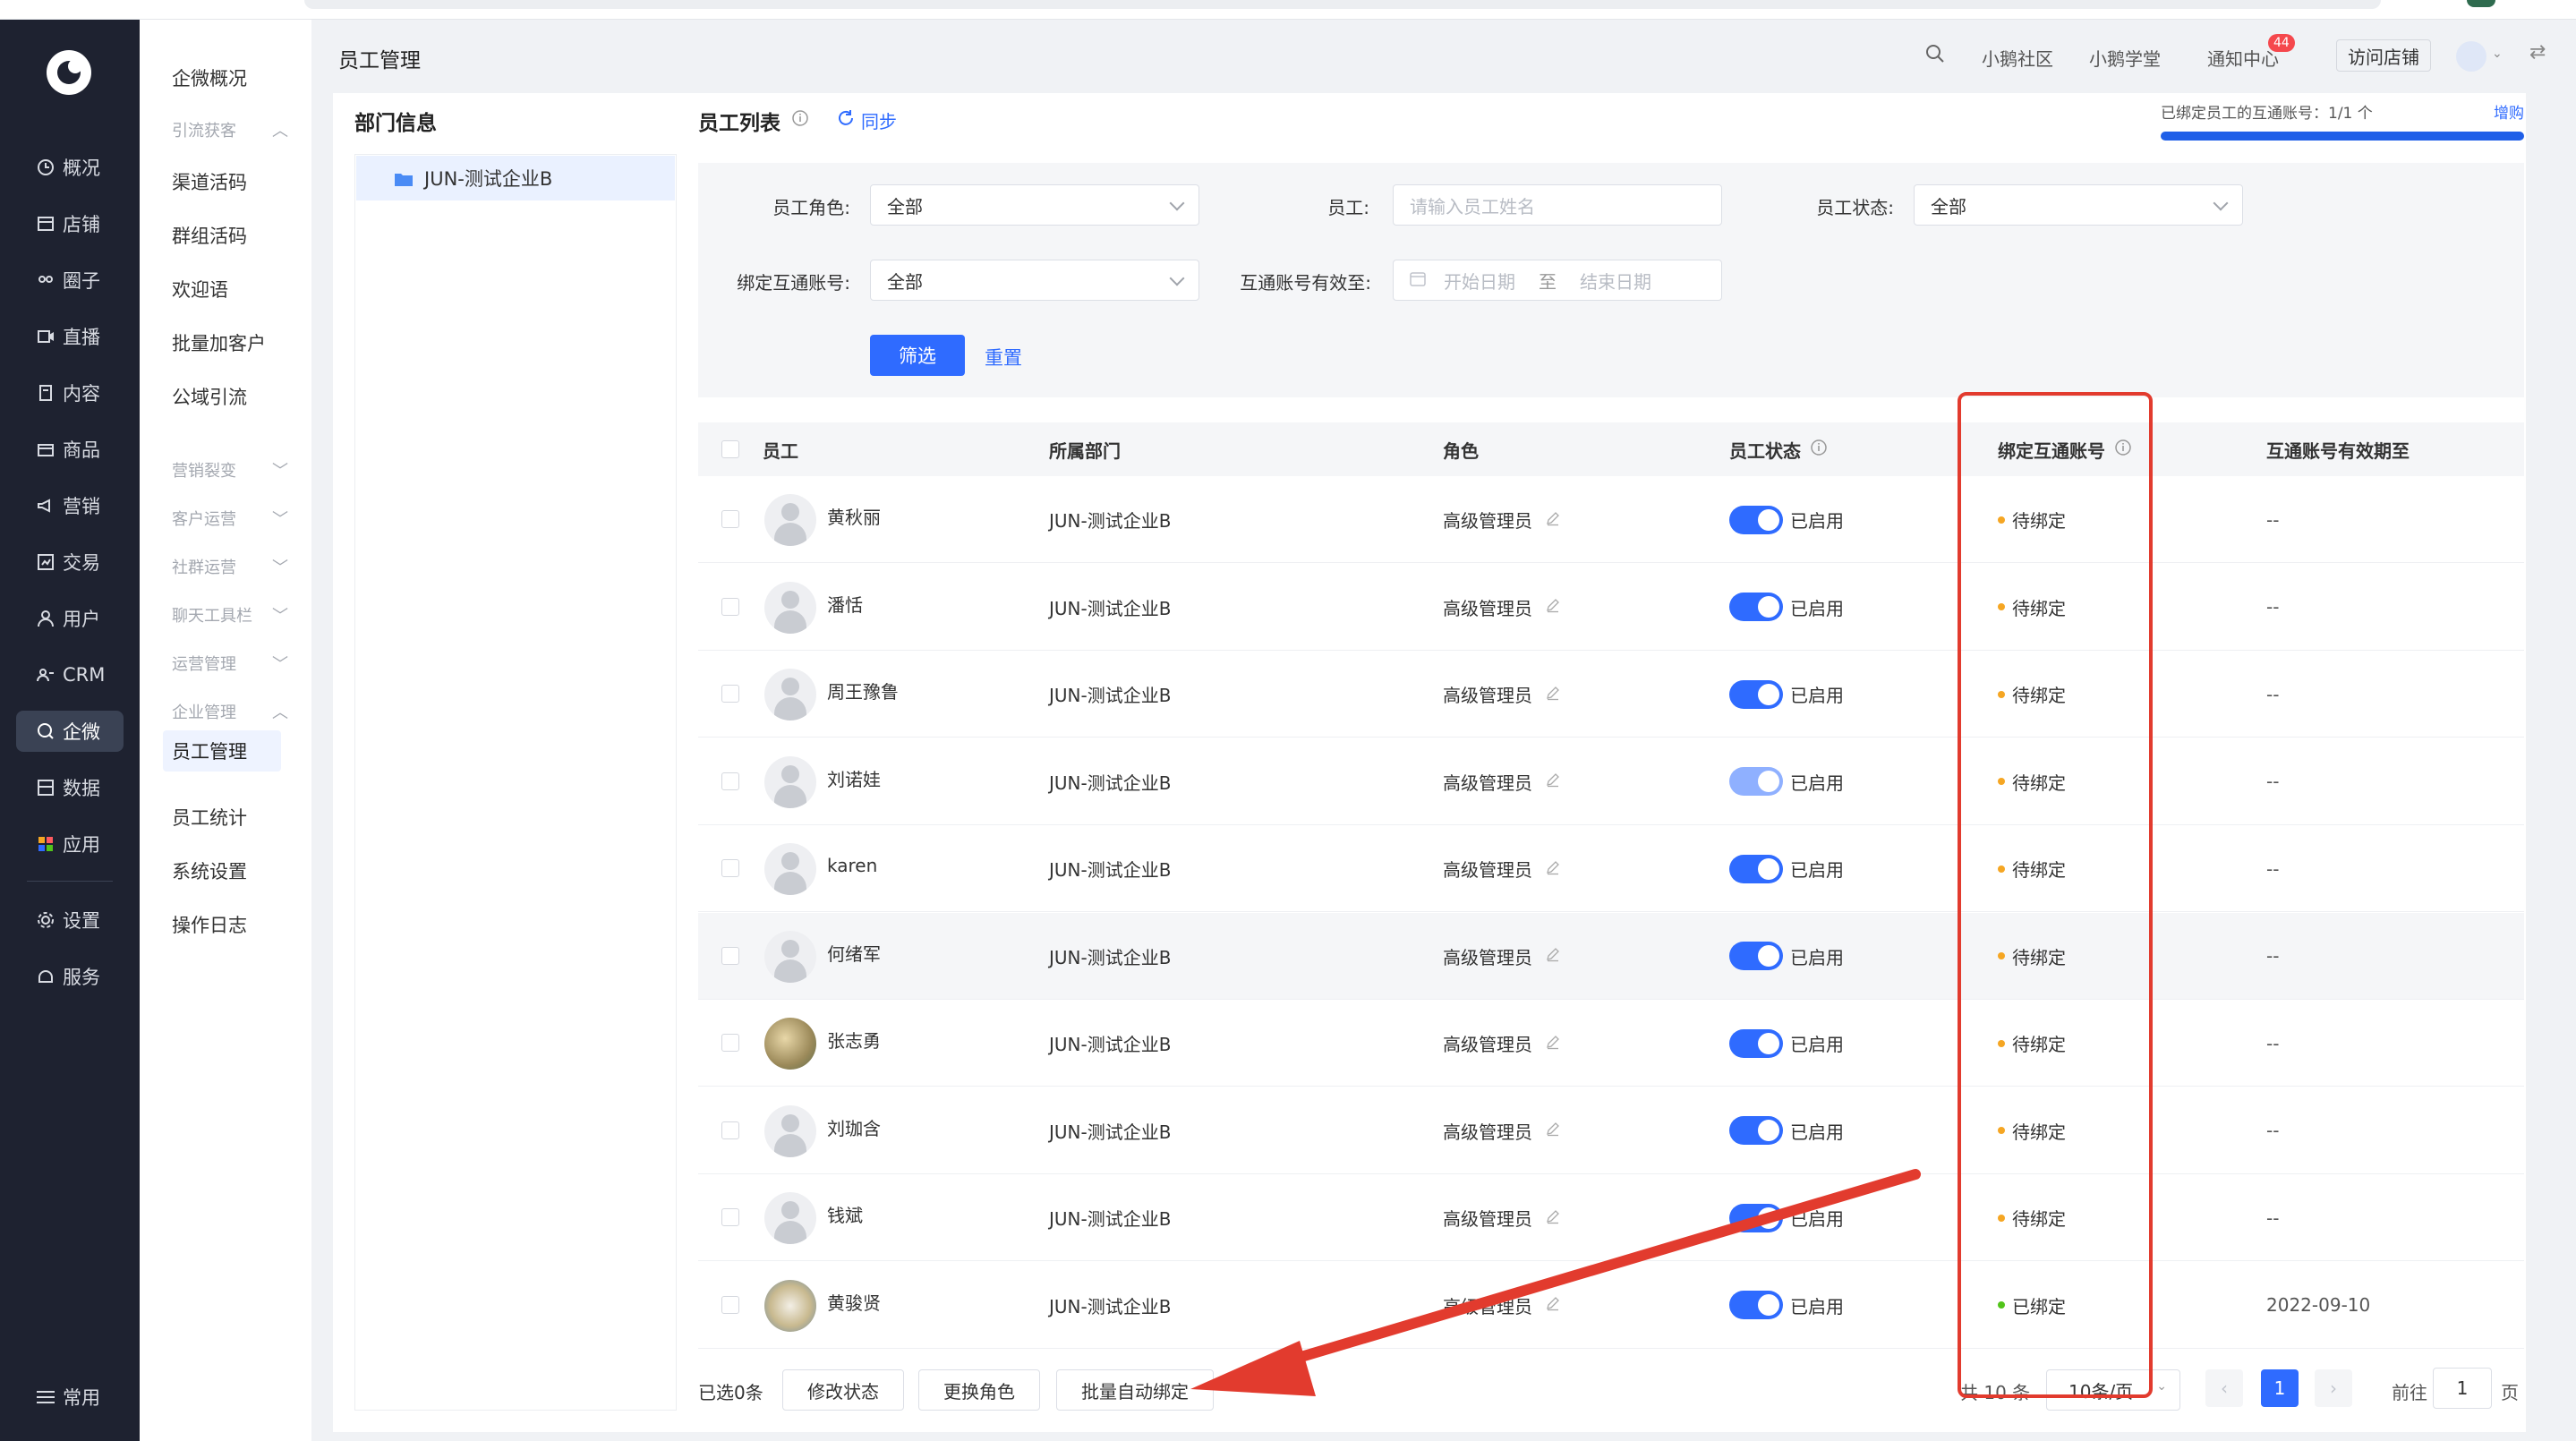 The width and height of the screenshot is (2576, 1441). Describe the element at coordinates (230, 615) in the screenshot. I see `submenu-group: 聊天工具栏 ﹀` at that location.